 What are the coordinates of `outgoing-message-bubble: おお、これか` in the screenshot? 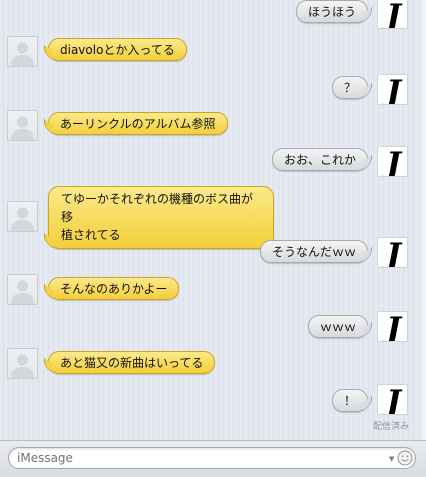 It's located at (321, 159).